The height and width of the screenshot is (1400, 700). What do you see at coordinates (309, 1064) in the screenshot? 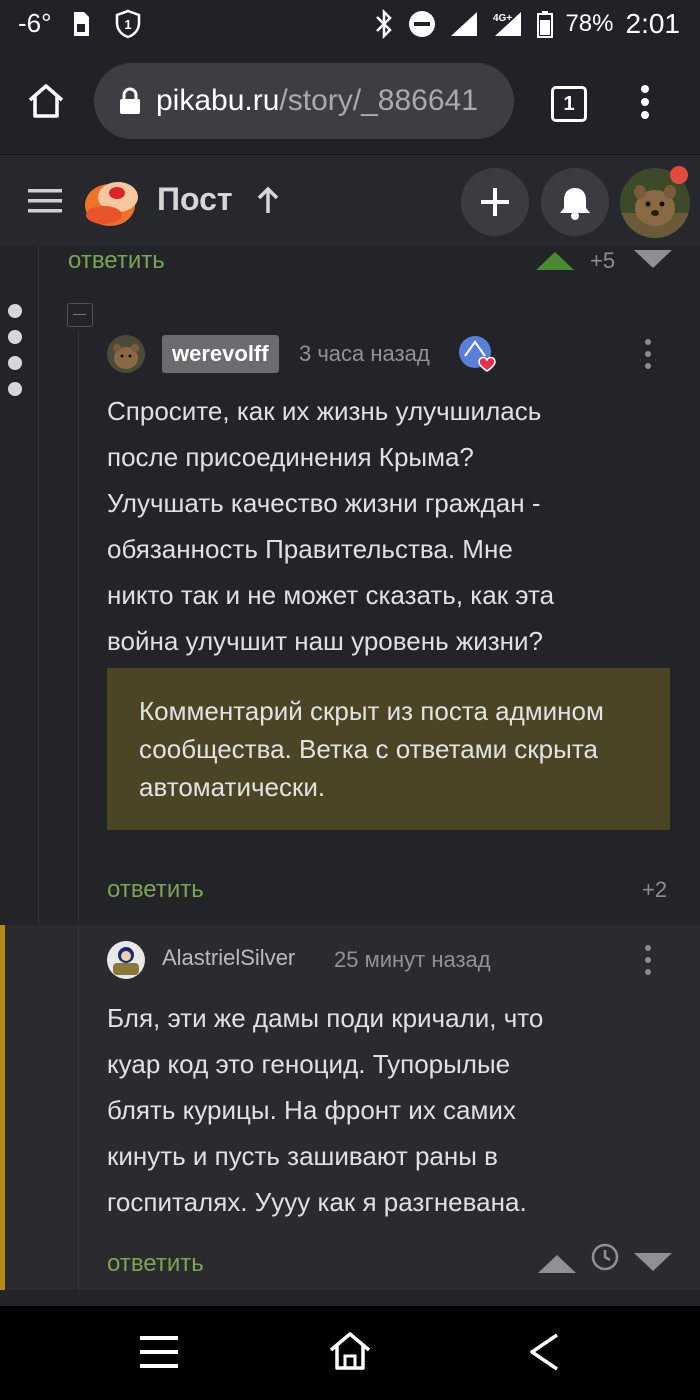
I see `comment-line: куар код это геноцид. Тупорылые` at bounding box center [309, 1064].